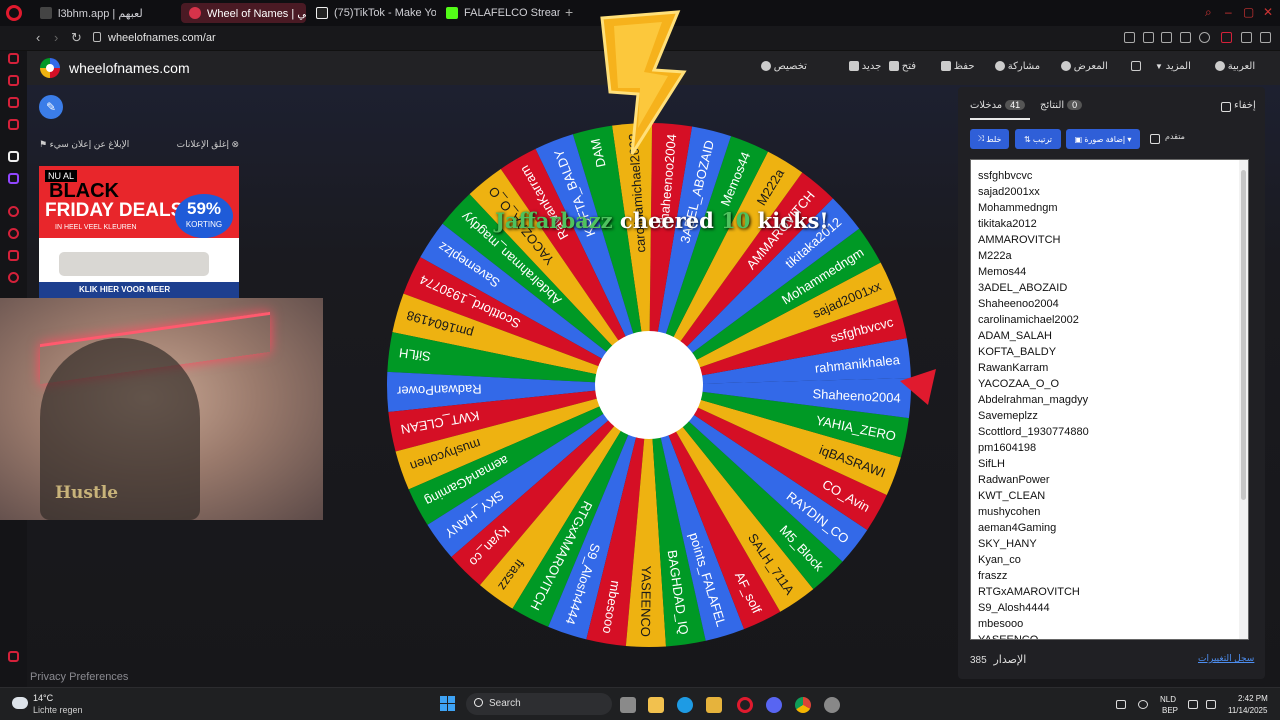 The height and width of the screenshot is (720, 1280). I want to click on entry-item: Mohammedngm, so click(1018, 208).